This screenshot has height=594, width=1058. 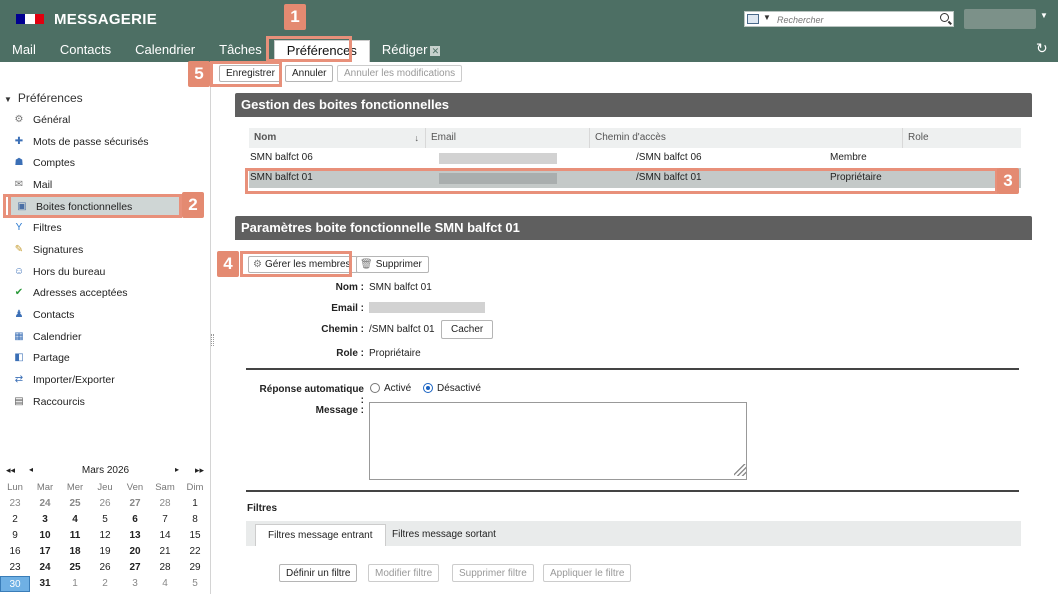 What do you see at coordinates (103, 249) in the screenshot?
I see `sidebar-item-signatures: ✎ Signatures` at bounding box center [103, 249].